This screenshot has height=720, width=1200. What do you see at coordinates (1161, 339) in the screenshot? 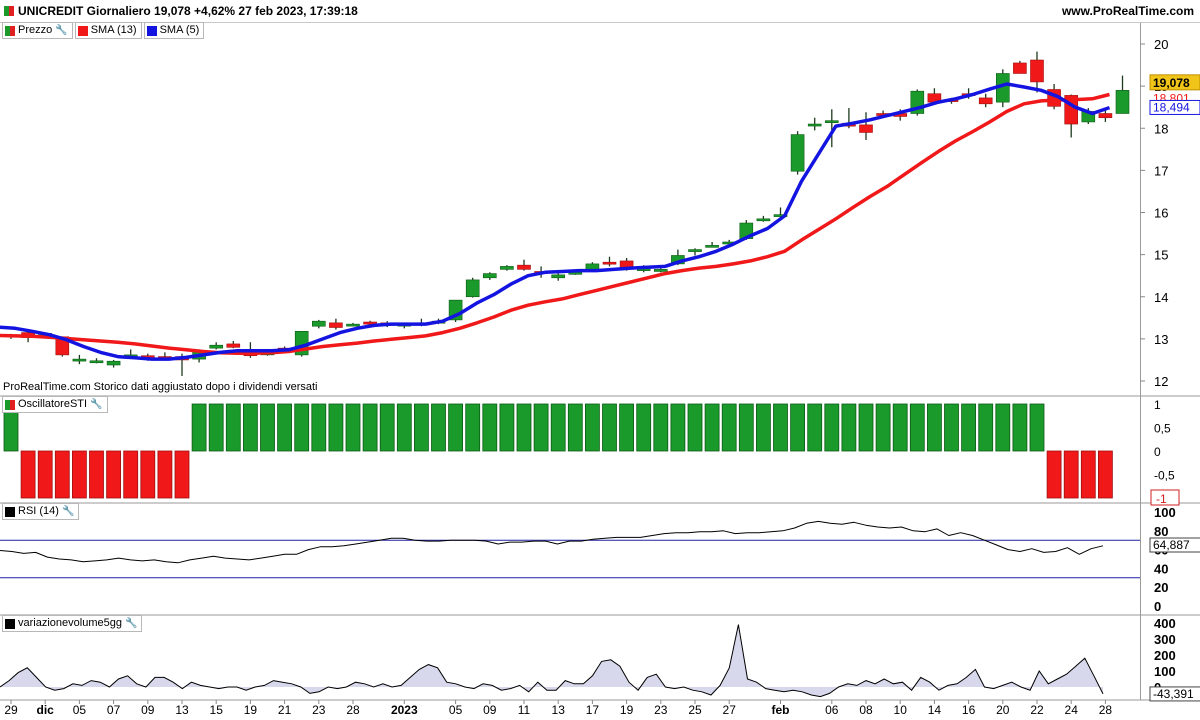
I see `price-tick-label: 13` at bounding box center [1161, 339].